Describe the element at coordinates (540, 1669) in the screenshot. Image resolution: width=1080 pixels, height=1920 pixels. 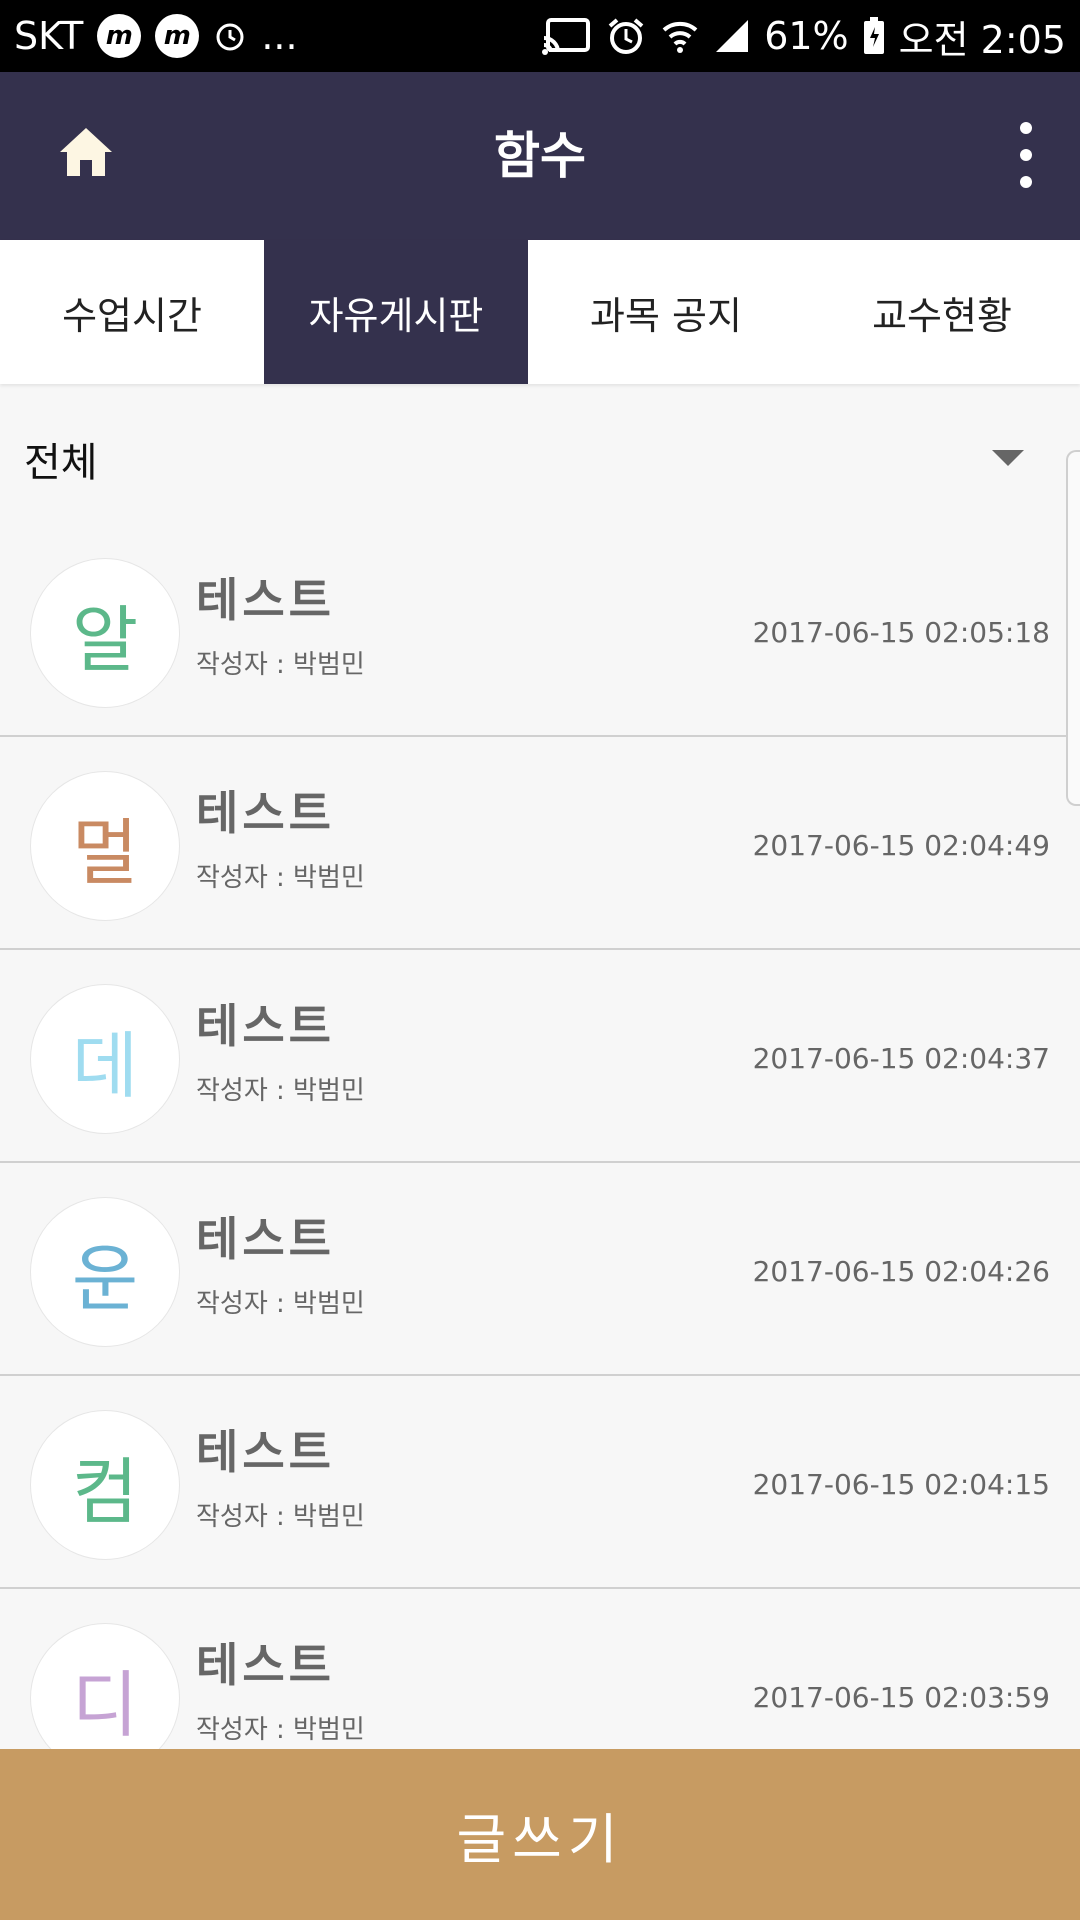
I see `list-item: 디 테스트 작성자 : 박범민 2017-06-15 02:03:59` at that location.